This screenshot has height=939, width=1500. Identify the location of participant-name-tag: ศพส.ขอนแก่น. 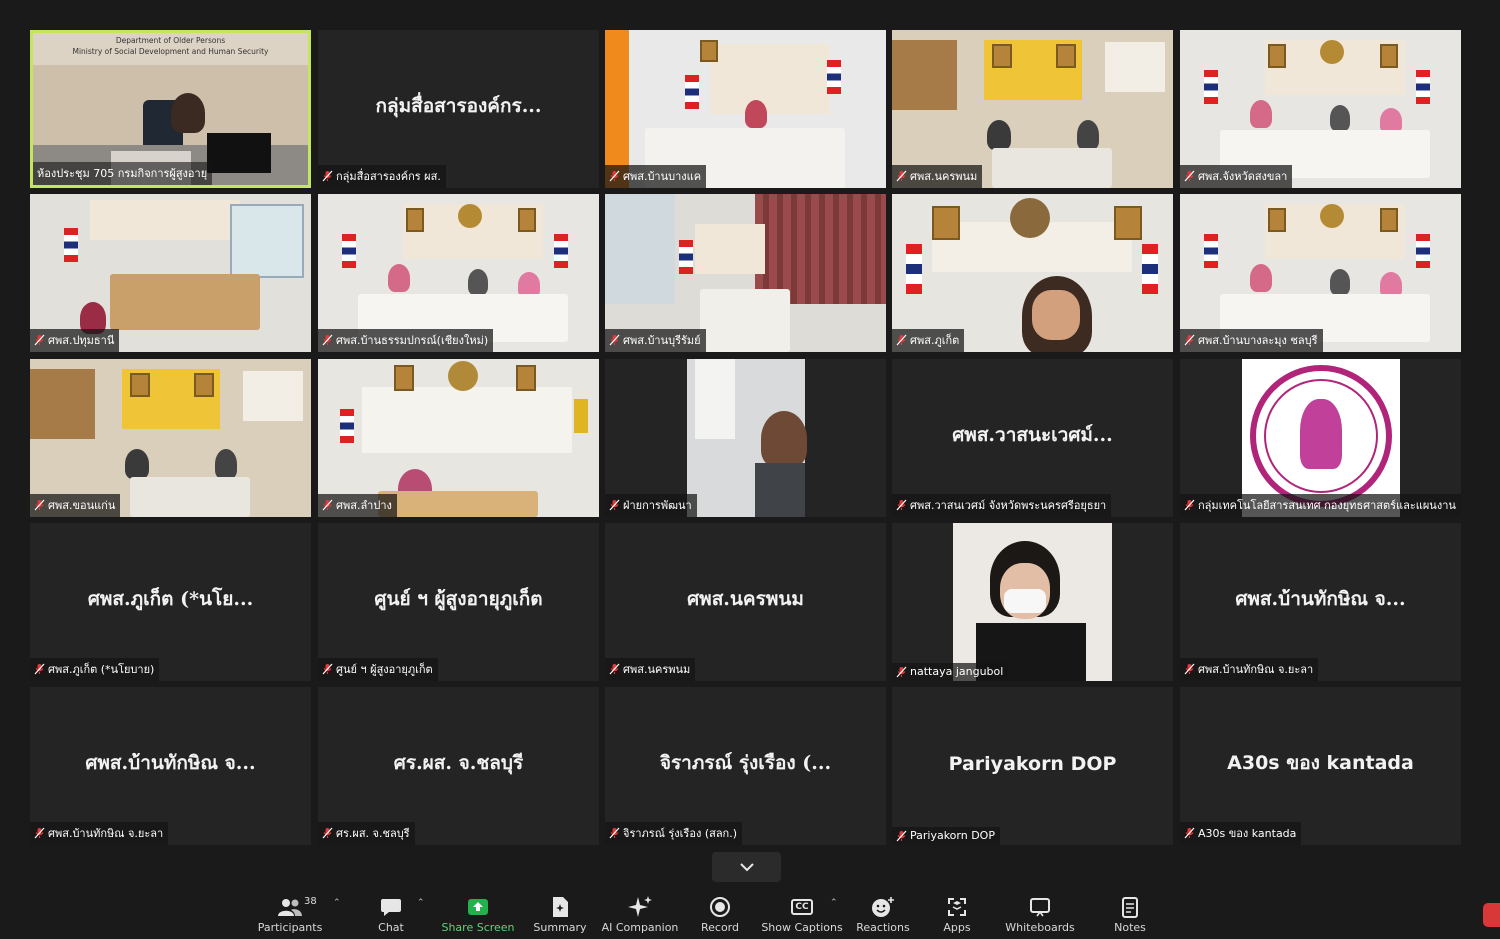
(75, 505).